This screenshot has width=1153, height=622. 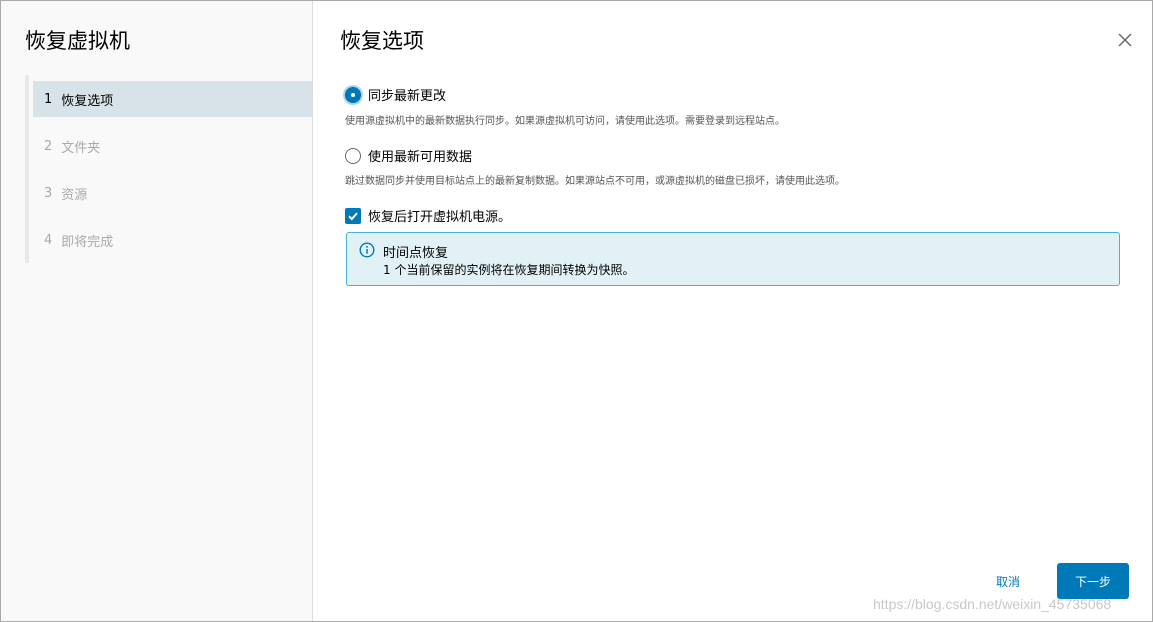 I want to click on use-latest-label: 使用最新可用数据, so click(x=420, y=157).